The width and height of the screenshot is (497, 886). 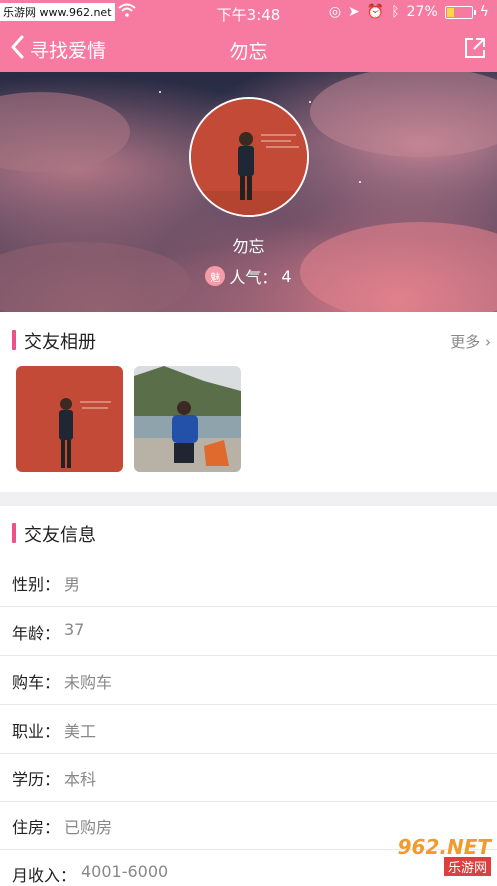 I want to click on info-row-age: 年龄： 37, so click(x=248, y=631).